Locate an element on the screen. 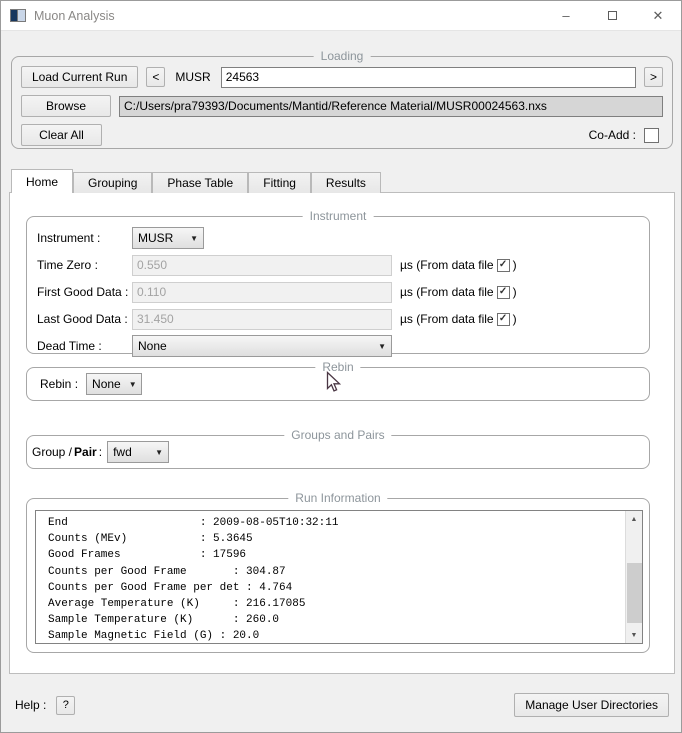  tab-results: Results is located at coordinates (345, 182).